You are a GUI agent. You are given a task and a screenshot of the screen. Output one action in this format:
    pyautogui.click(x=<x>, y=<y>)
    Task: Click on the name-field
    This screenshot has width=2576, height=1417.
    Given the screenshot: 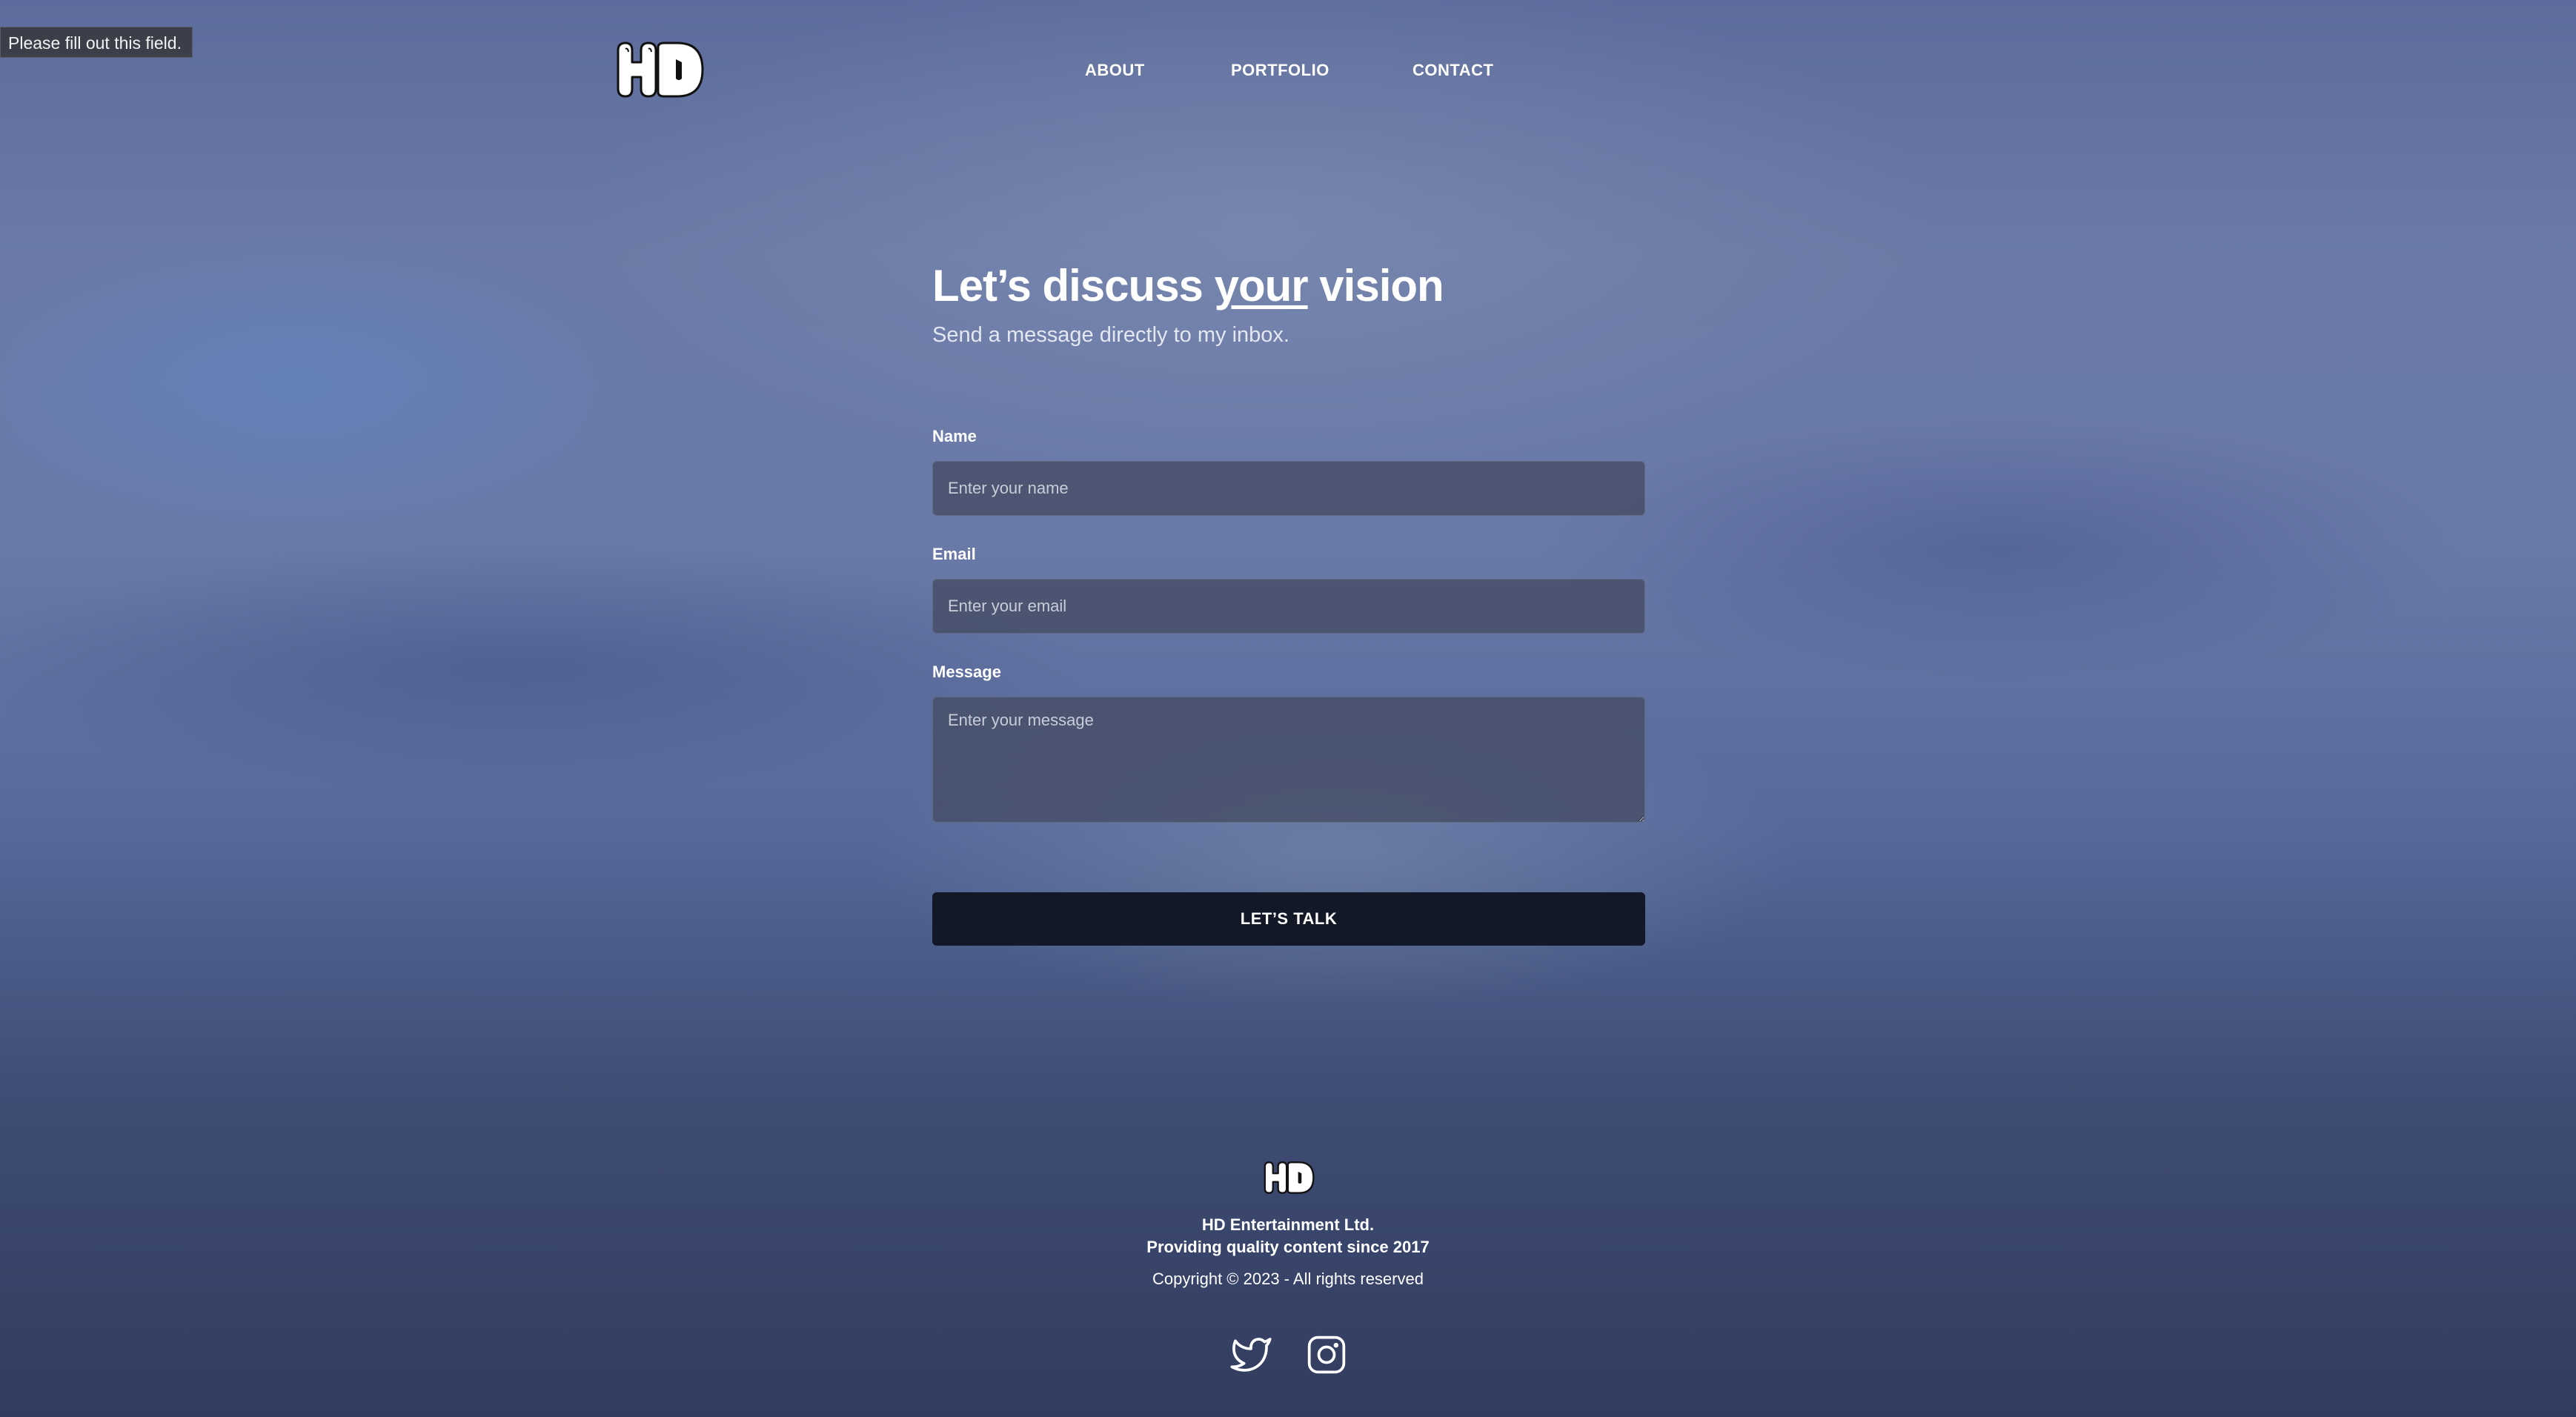 What is the action you would take?
    pyautogui.click(x=1288, y=488)
    